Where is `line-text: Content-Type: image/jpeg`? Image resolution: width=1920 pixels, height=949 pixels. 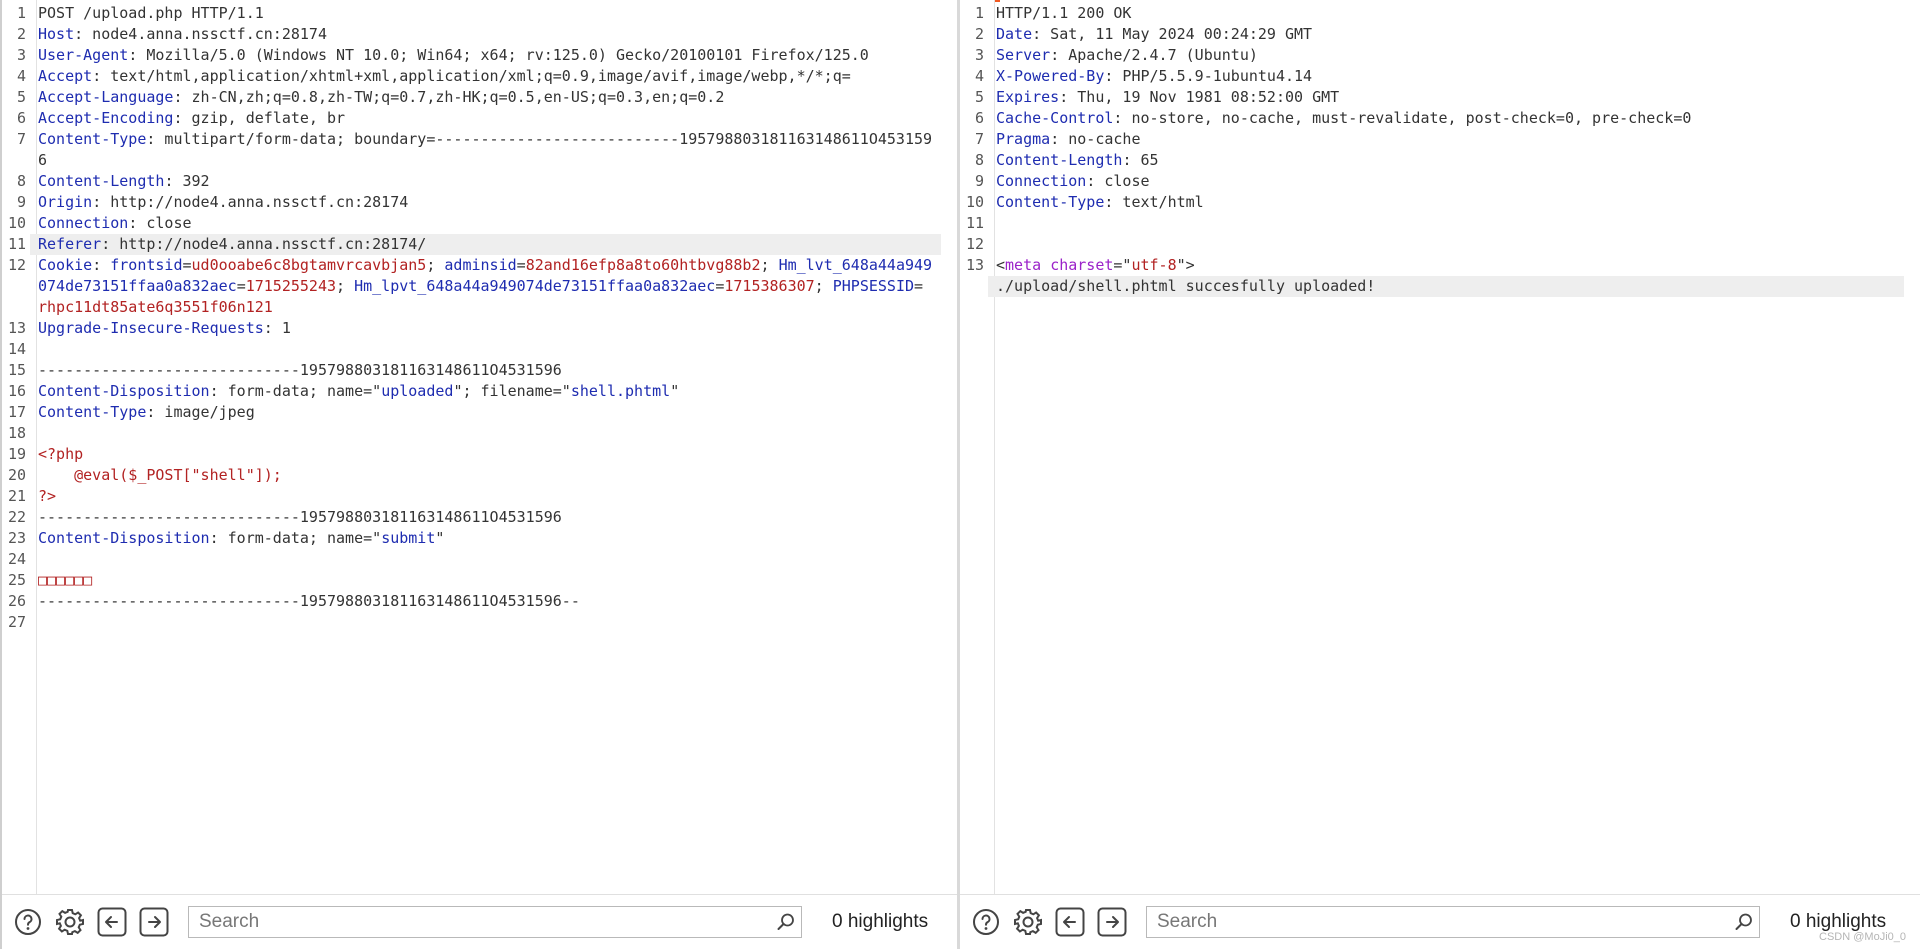 line-text: Content-Type: image/jpeg is located at coordinates (485, 412).